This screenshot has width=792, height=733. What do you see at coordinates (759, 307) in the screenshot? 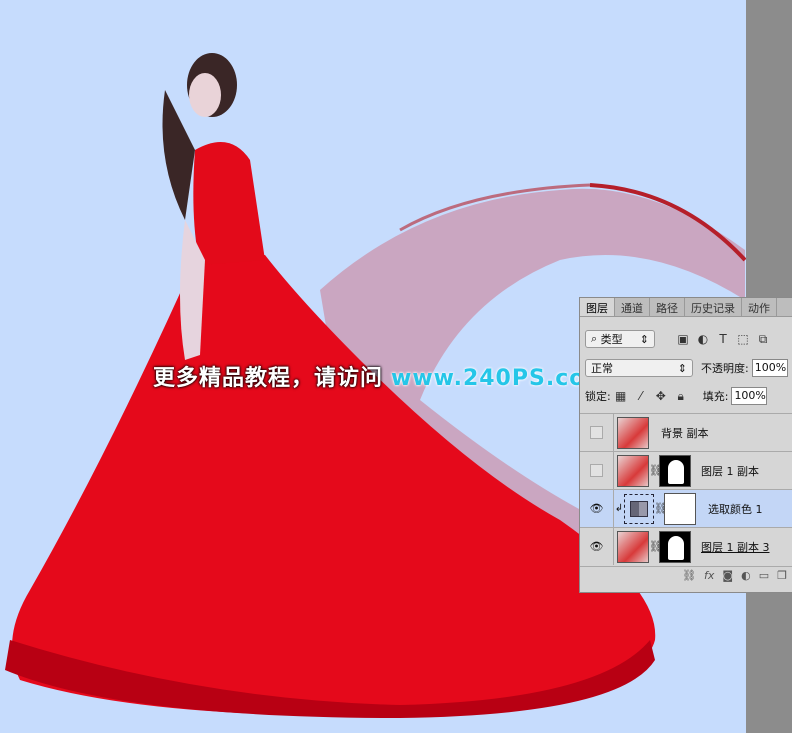
I see `tab-actions: 动作` at bounding box center [759, 307].